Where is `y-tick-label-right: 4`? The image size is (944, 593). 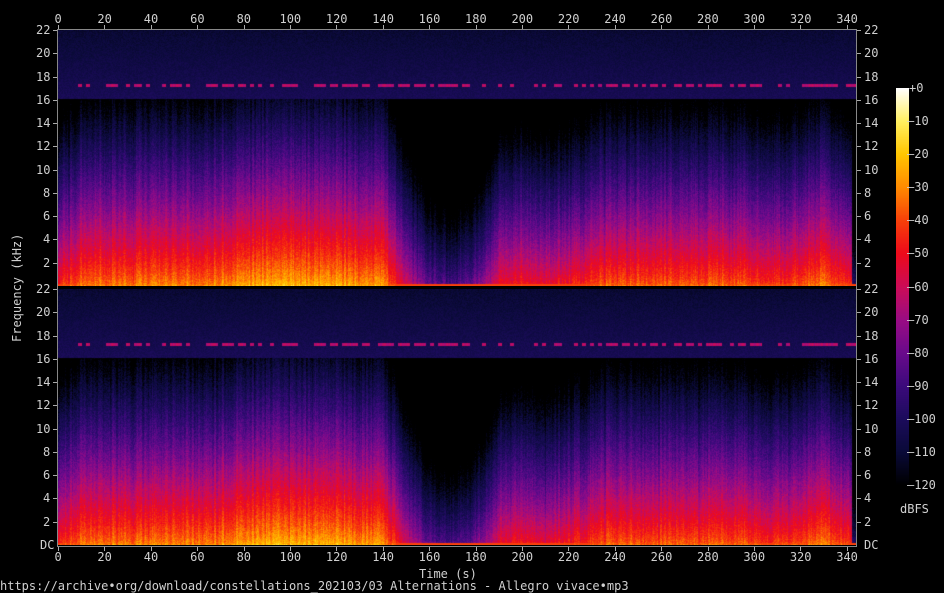
y-tick-label-right: 4 is located at coordinates (868, 498).